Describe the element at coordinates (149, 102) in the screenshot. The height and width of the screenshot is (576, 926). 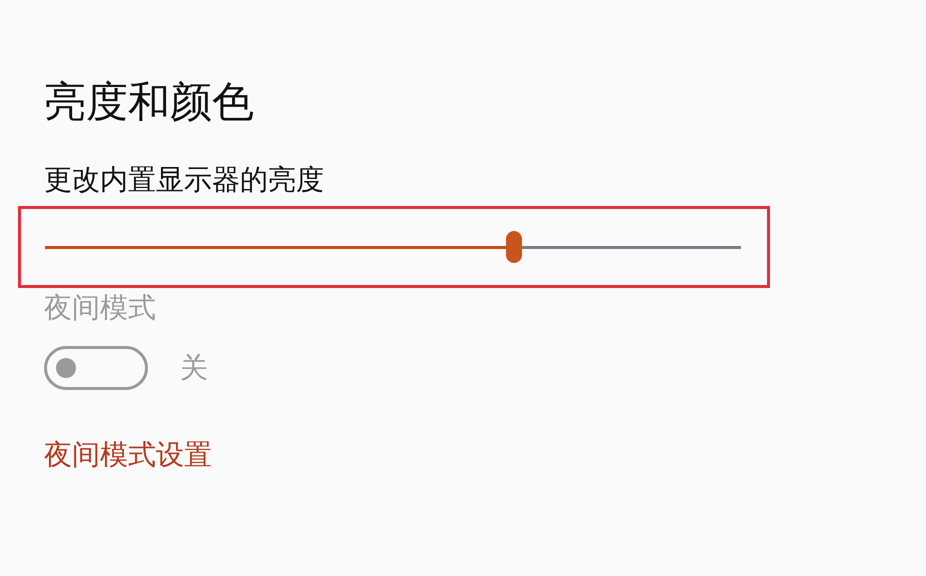
I see `page-title: 亮度和颜色` at that location.